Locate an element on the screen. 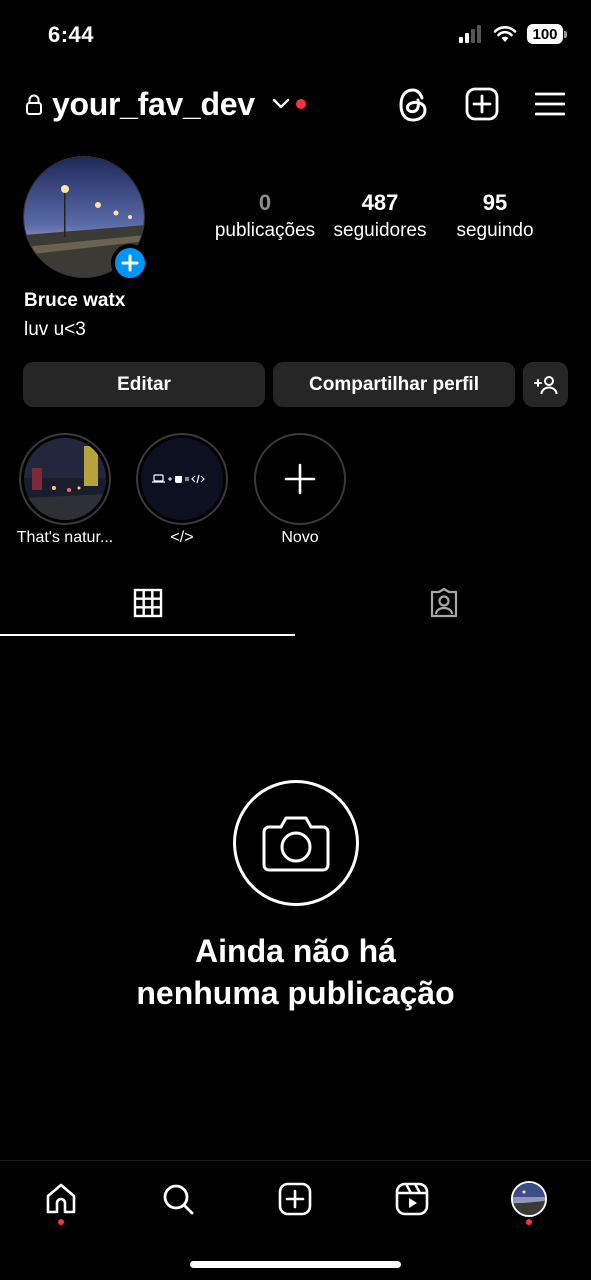  home-notification-dot is located at coordinates (61, 1222).